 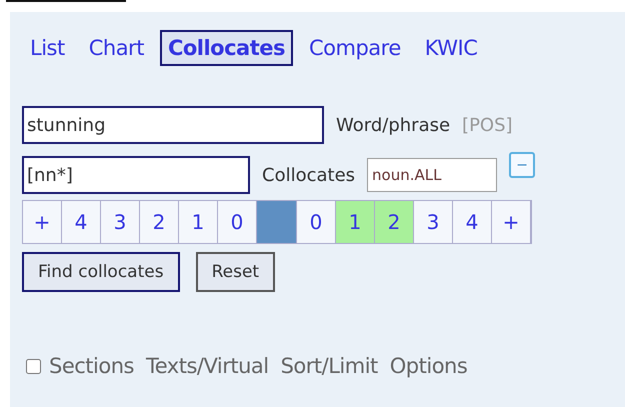 What do you see at coordinates (47, 48) in the screenshot?
I see `tab: List` at bounding box center [47, 48].